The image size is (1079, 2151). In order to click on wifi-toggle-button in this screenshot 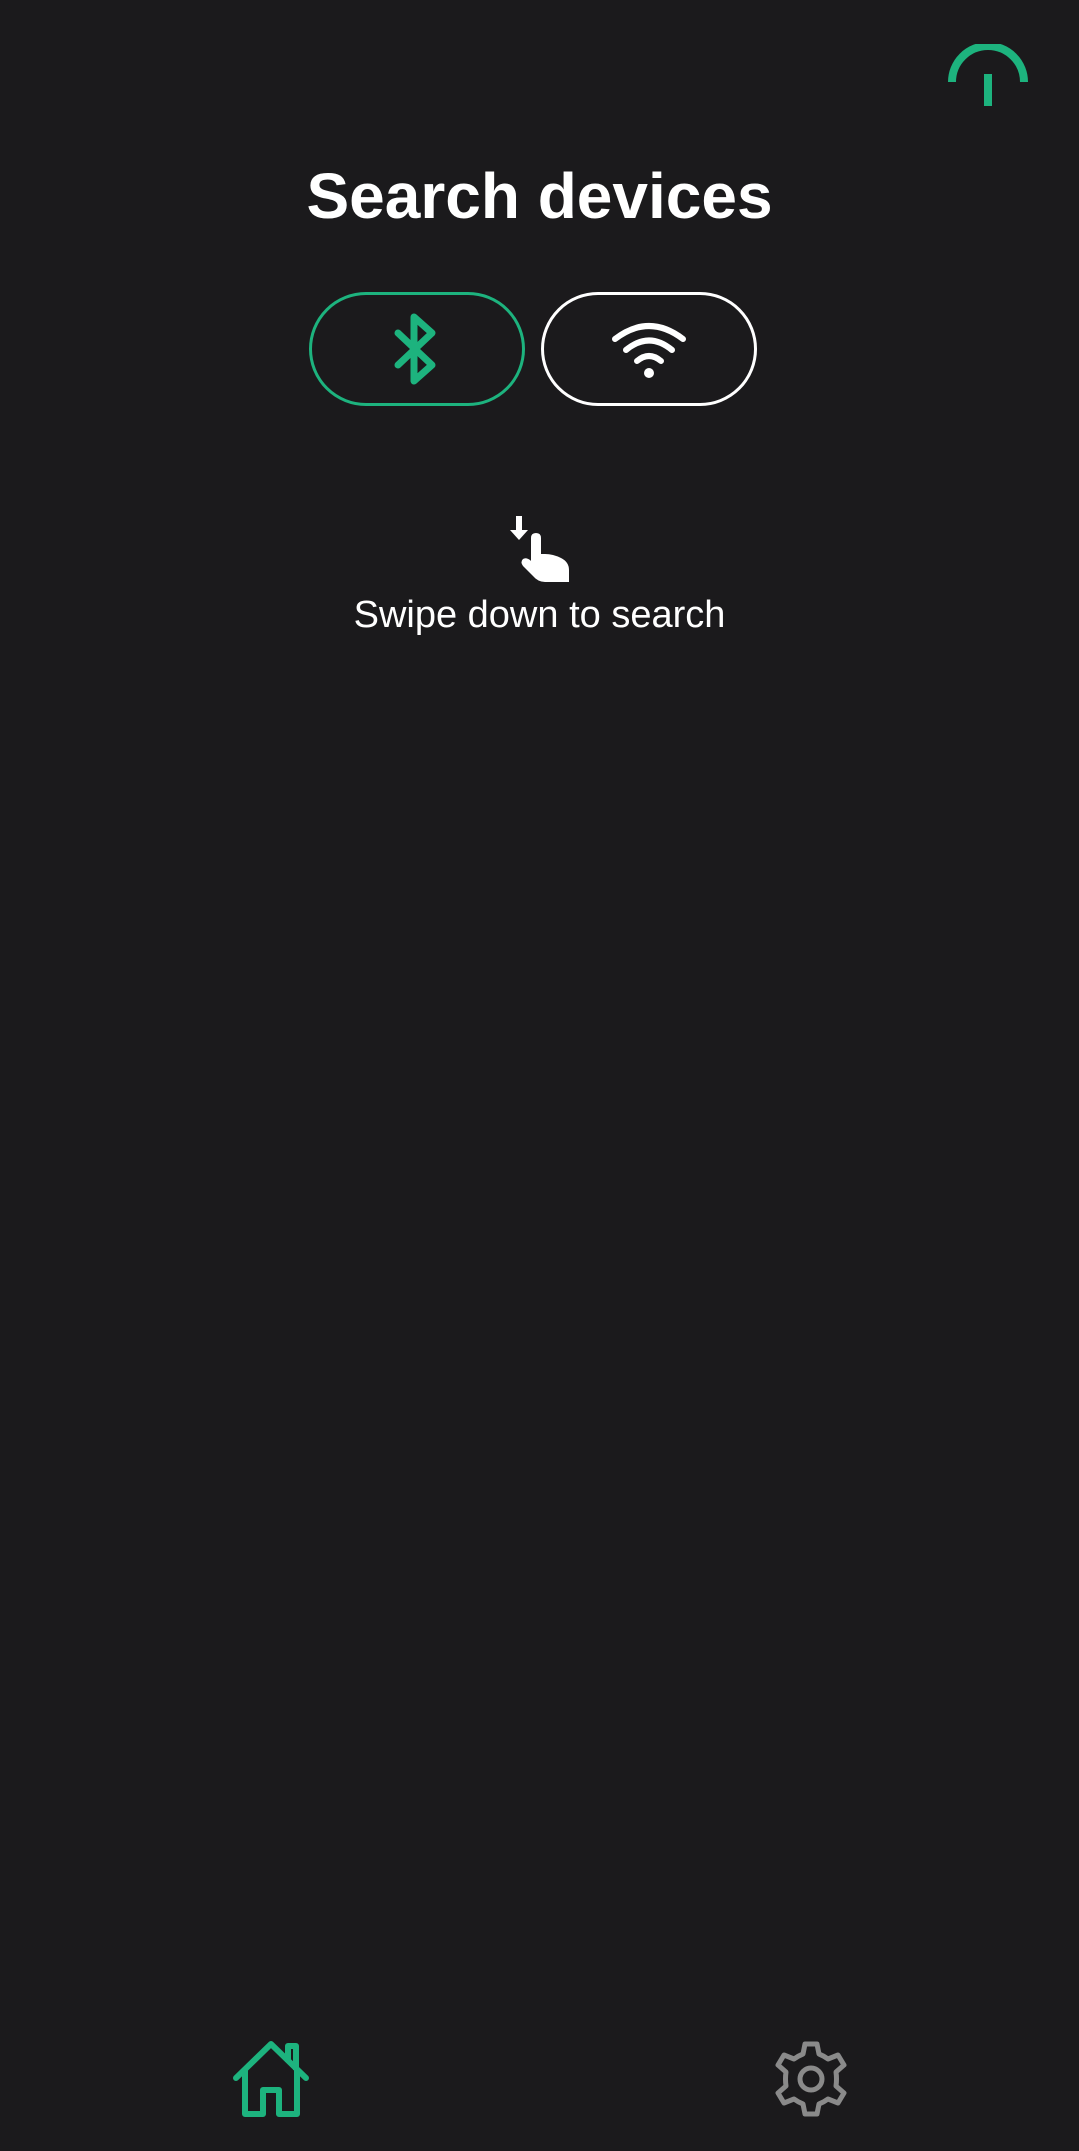, I will do `click(649, 349)`.